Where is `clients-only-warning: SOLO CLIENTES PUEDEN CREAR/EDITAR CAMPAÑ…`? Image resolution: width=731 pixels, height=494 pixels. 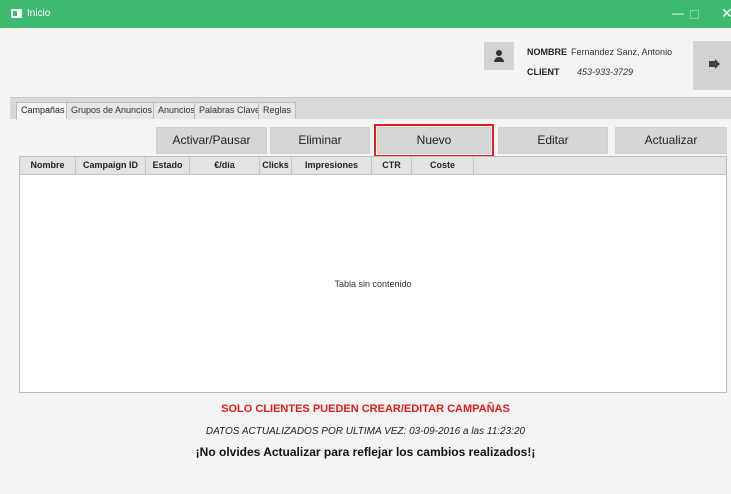 clients-only-warning: SOLO CLIENTES PUEDEN CREAR/EDITAR CAMPAÑ… is located at coordinates (365, 409).